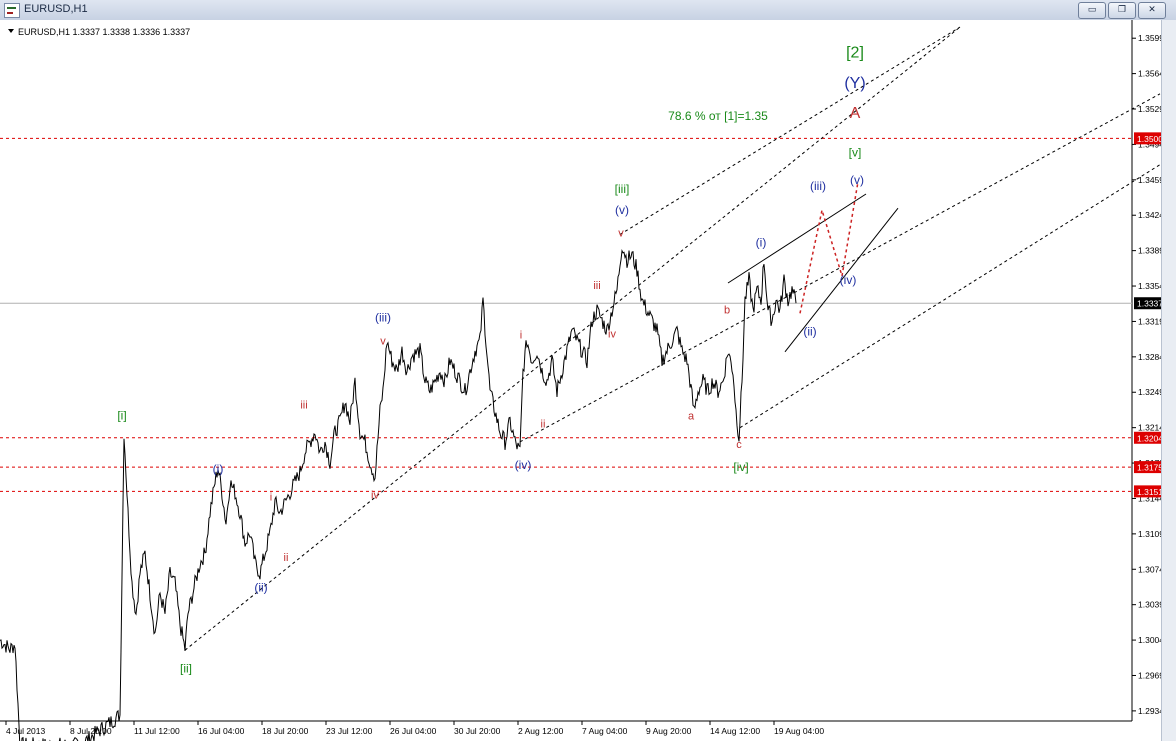 The height and width of the screenshot is (741, 1176). What do you see at coordinates (1150, 438) in the screenshot?
I see `level-price-tag-label: 1.3204` at bounding box center [1150, 438].